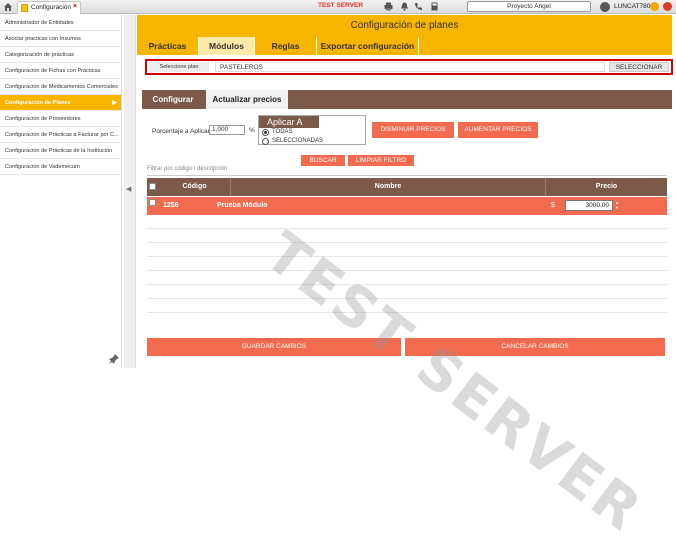 The width and height of the screenshot is (676, 545). Describe the element at coordinates (404, 6) in the screenshot. I see `bell-icon` at that location.